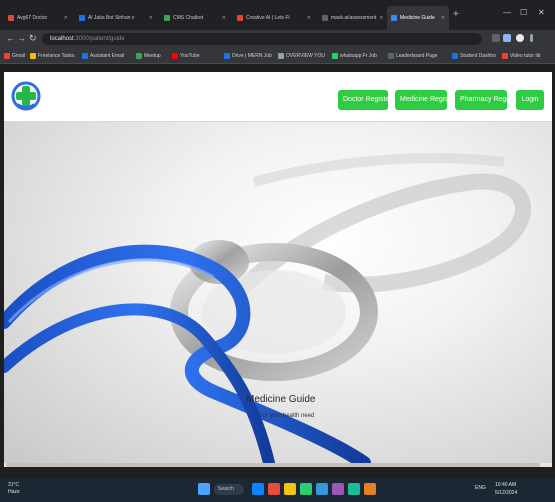 This screenshot has height=502, width=555. I want to click on browser-tab: Avg67 Doctor ✕, so click(38, 18).